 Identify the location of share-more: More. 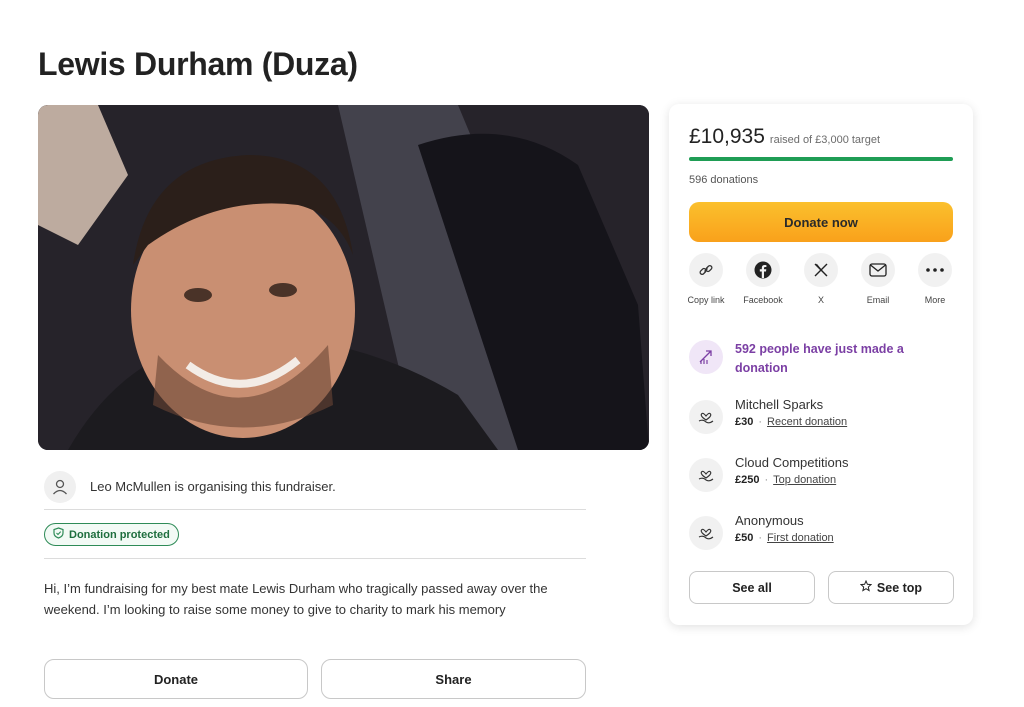
(935, 279).